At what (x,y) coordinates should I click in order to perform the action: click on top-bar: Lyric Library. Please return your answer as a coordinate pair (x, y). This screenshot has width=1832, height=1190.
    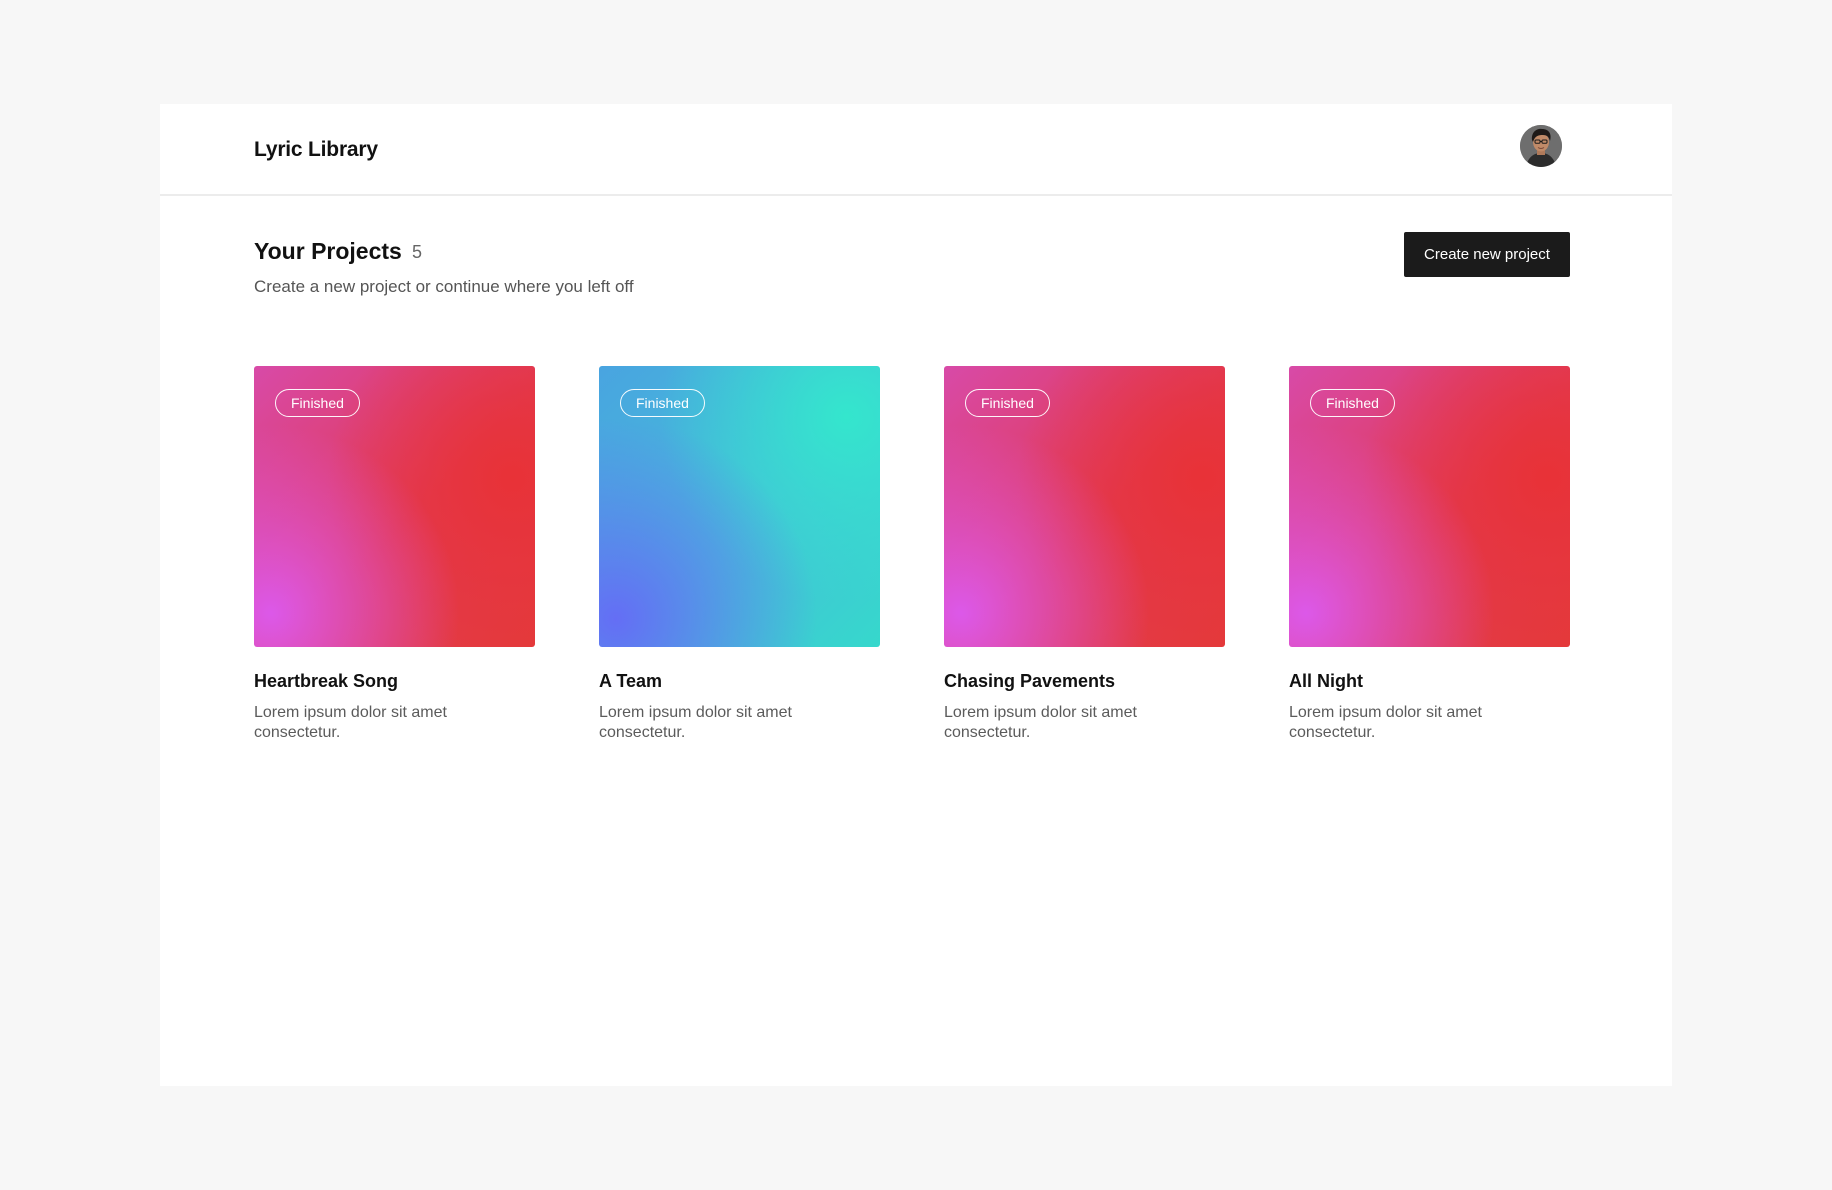
    Looking at the image, I should click on (916, 150).